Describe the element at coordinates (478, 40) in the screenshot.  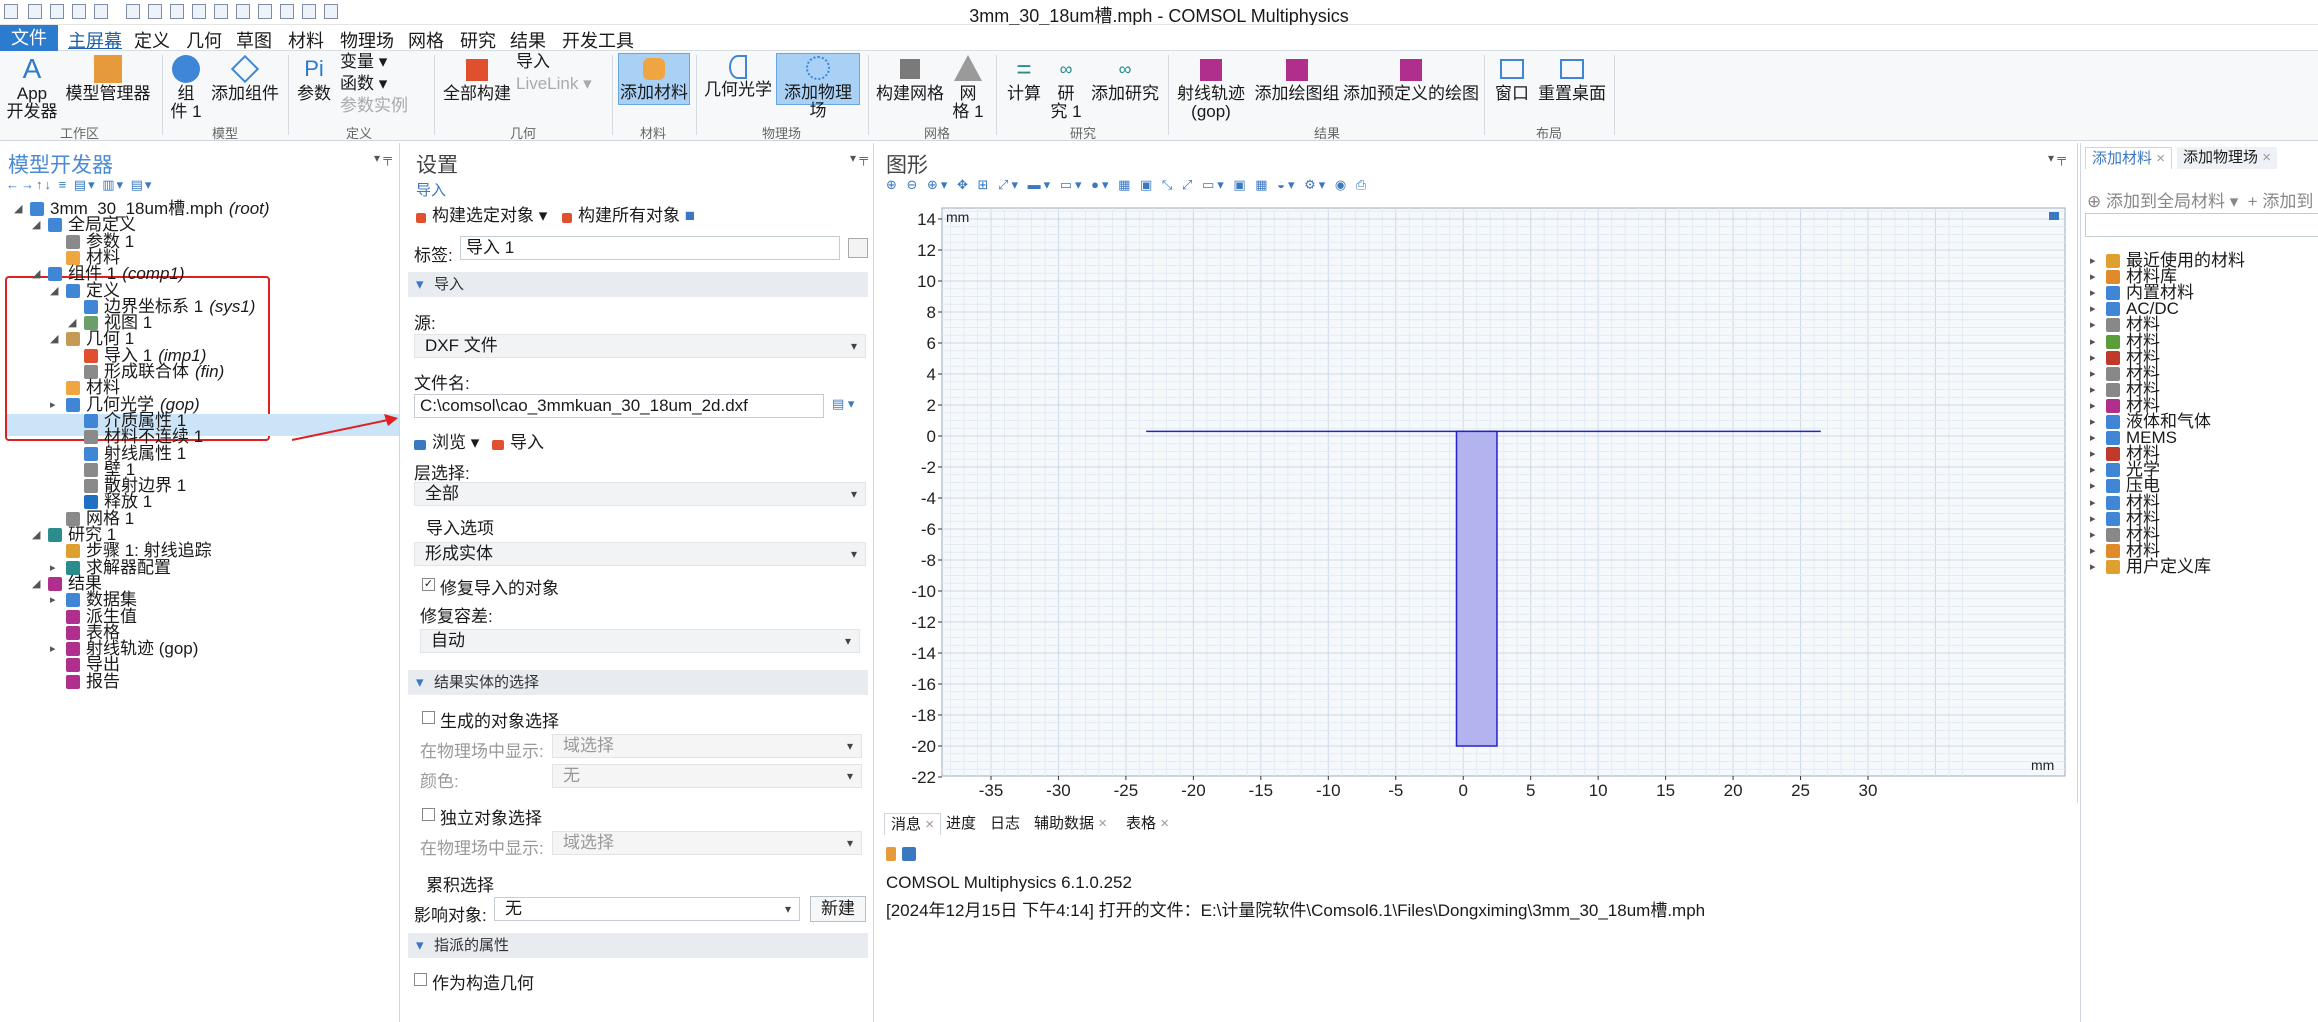
I see `tab-study: 研究` at that location.